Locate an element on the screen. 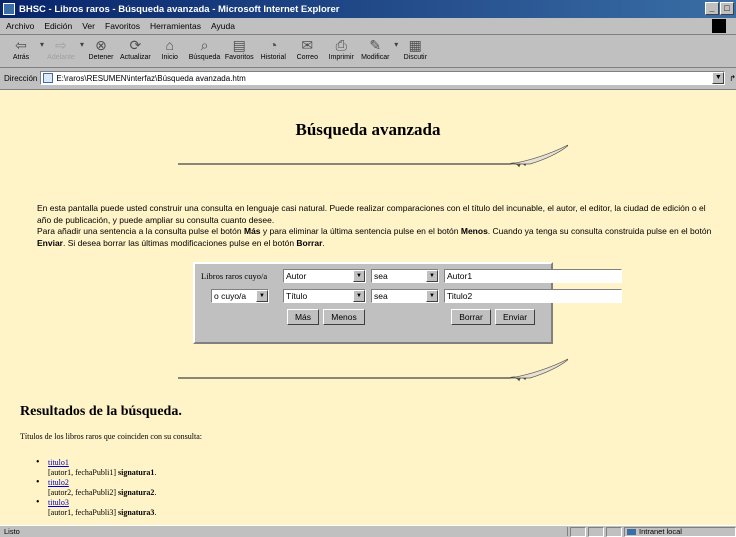 The image size is (736, 537). menu-edicion: Edición is located at coordinates (58, 26).